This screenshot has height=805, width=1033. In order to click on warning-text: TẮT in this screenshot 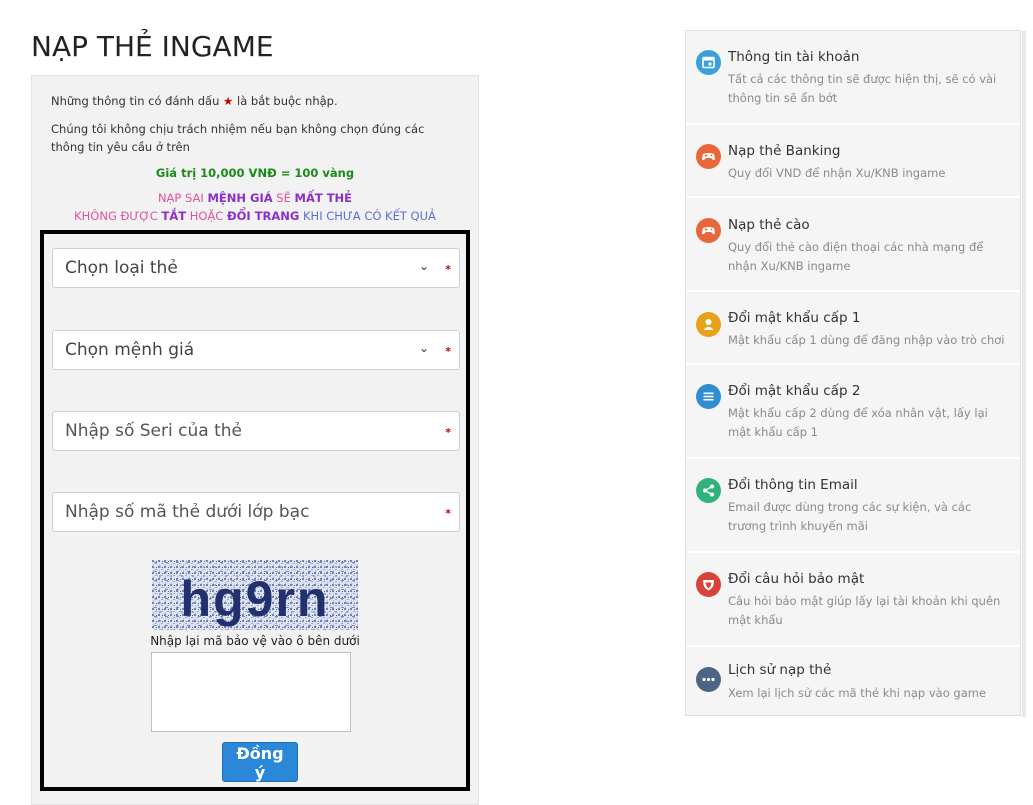, I will do `click(174, 216)`.